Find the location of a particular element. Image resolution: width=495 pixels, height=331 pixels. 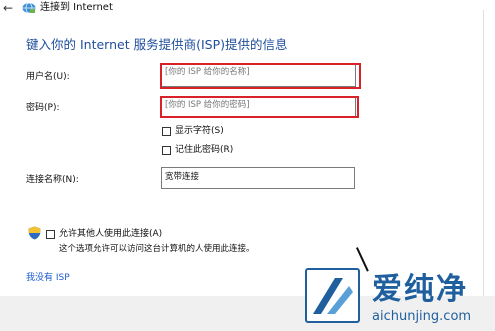

page-heading: 键入你的 Internet 服务提供商(ISP)提供的信息 is located at coordinates (157, 44).